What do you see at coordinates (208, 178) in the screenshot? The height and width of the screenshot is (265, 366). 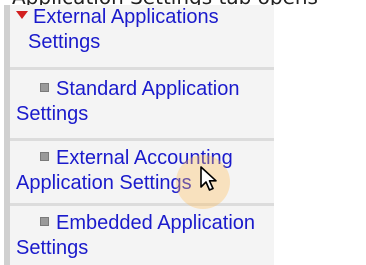 I see `mouse-pointer-icon` at bounding box center [208, 178].